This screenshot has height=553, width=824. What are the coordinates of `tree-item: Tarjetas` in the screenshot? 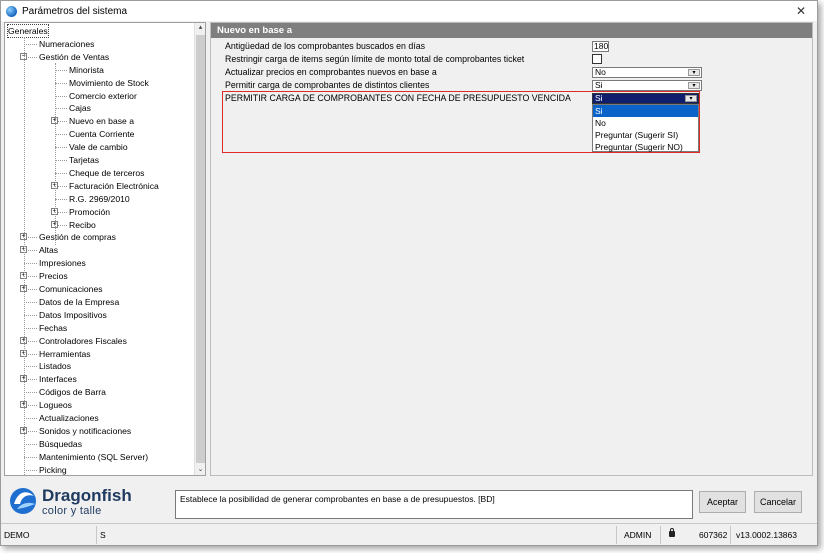 It's located at (84, 160).